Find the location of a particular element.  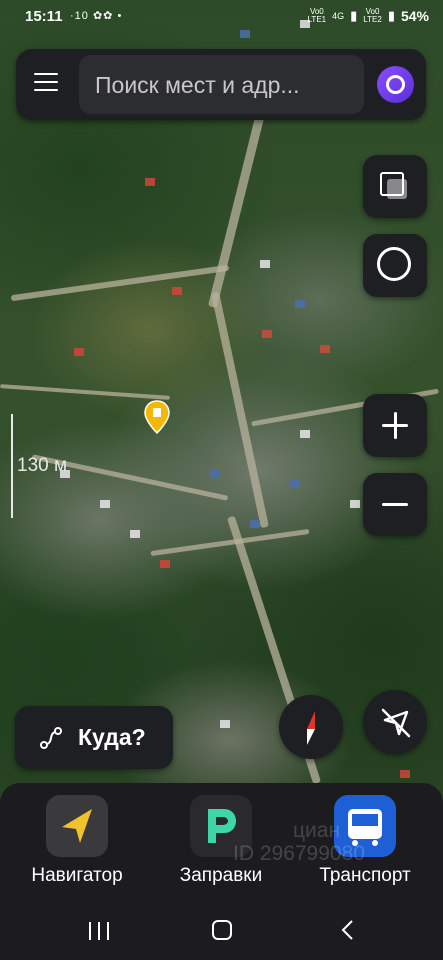

zoom-out-button is located at coordinates (395, 504).